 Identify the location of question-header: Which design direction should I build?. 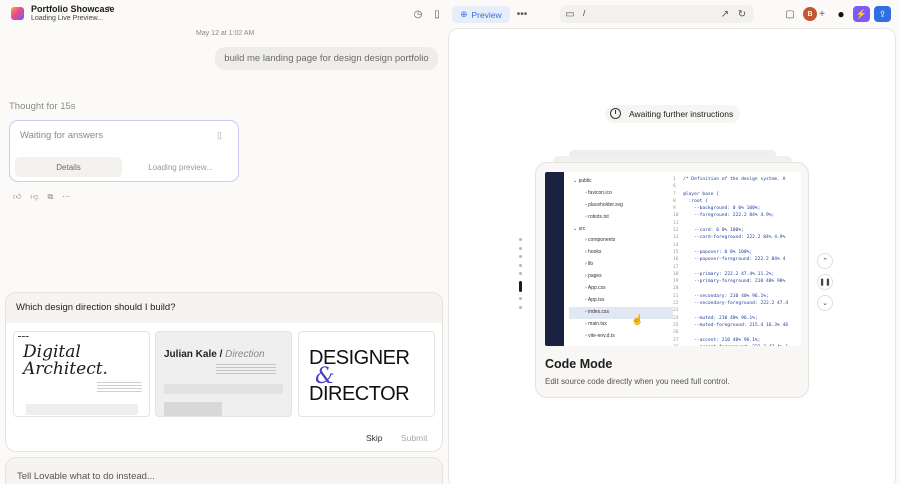
(224, 308).